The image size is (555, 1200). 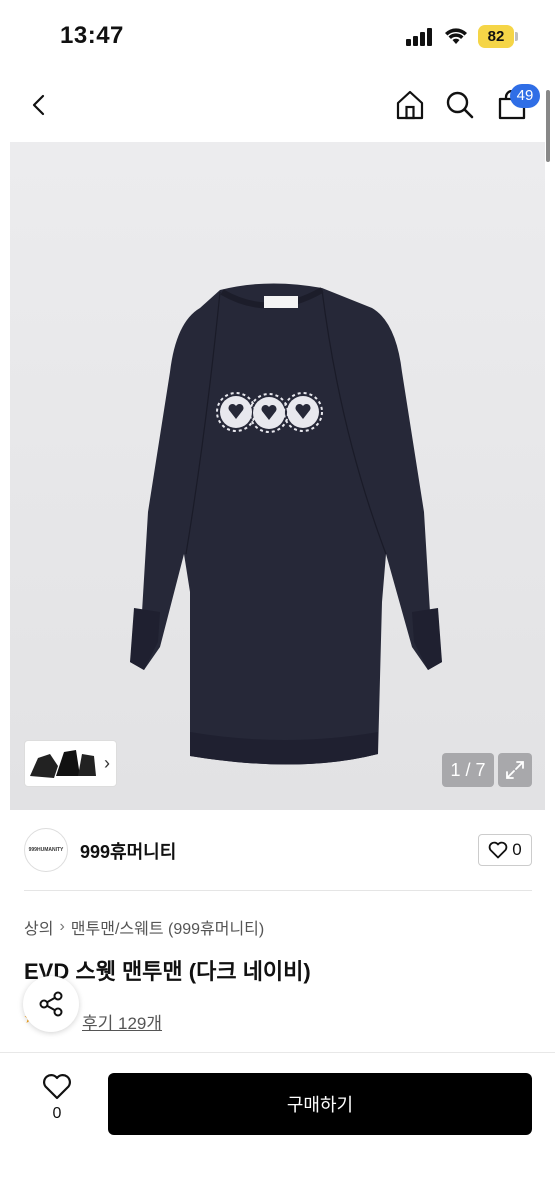 I want to click on review-link: 후기 129개, so click(x=122, y=1021).